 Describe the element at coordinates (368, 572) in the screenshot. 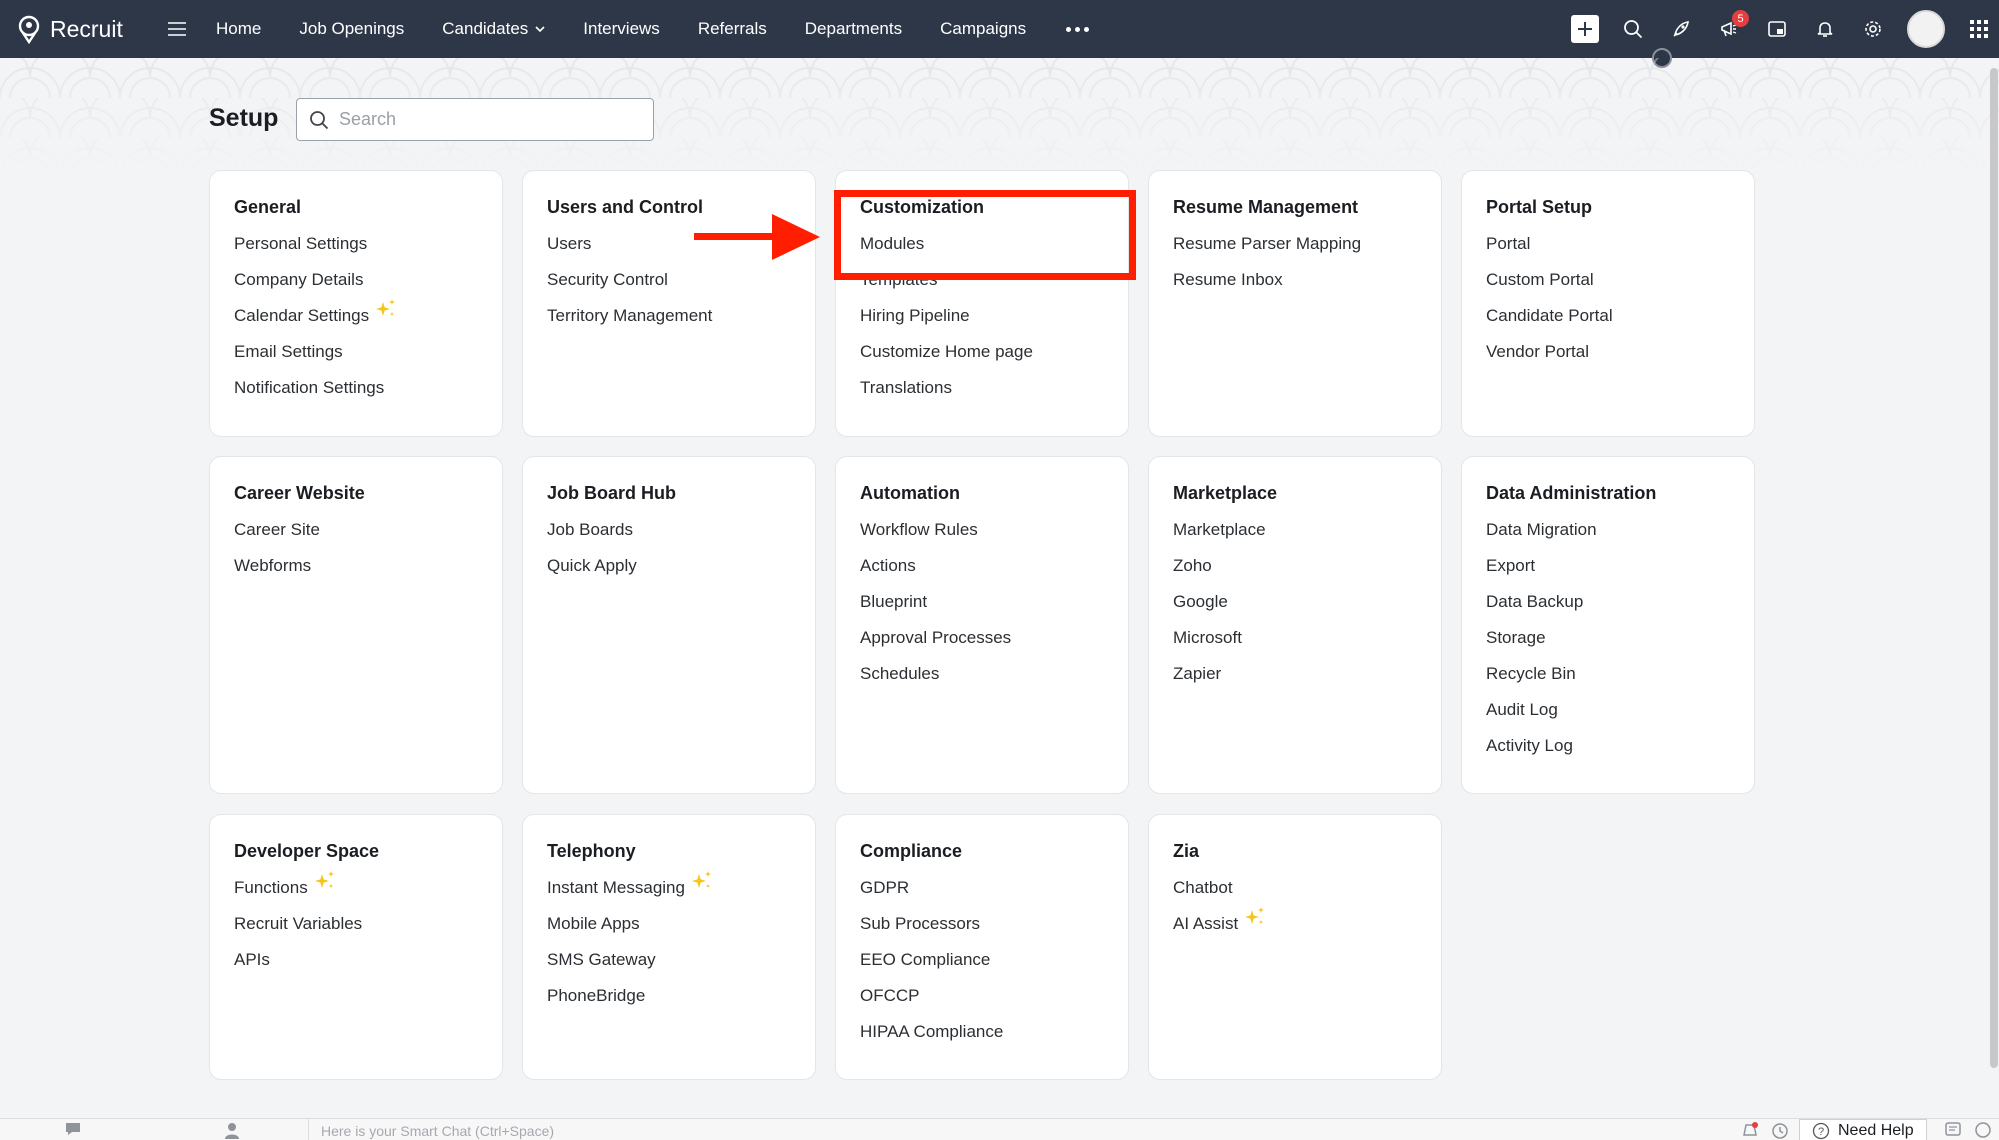

I see `setup-link-webforms: Webforms` at that location.